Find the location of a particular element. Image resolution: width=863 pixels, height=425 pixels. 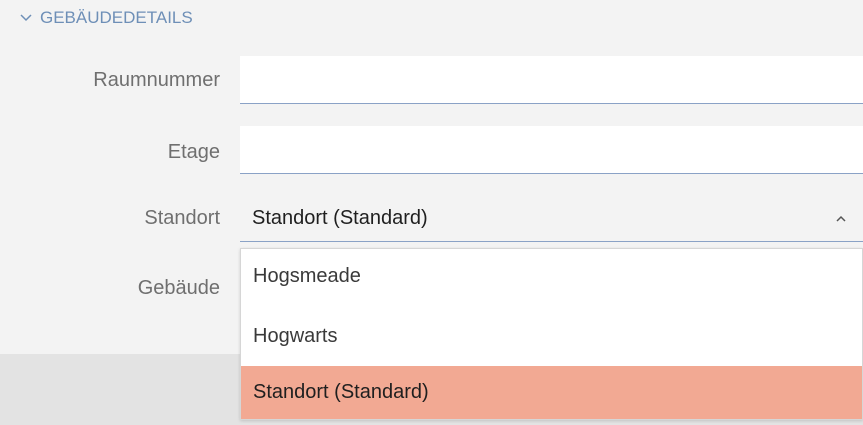

gebaeude-label: Gebäude is located at coordinates (178, 288).